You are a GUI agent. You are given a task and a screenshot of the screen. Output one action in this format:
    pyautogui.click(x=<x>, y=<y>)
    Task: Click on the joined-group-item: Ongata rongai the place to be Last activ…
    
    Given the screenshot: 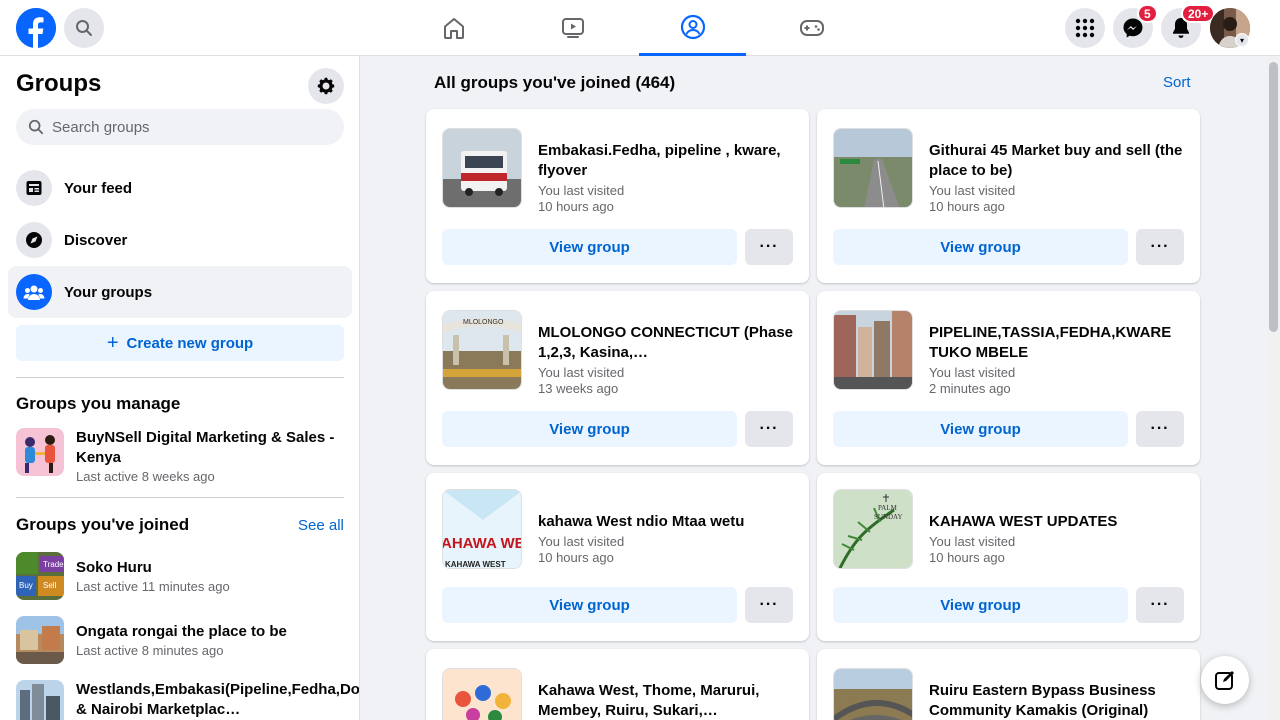 What is the action you would take?
    pyautogui.click(x=180, y=640)
    